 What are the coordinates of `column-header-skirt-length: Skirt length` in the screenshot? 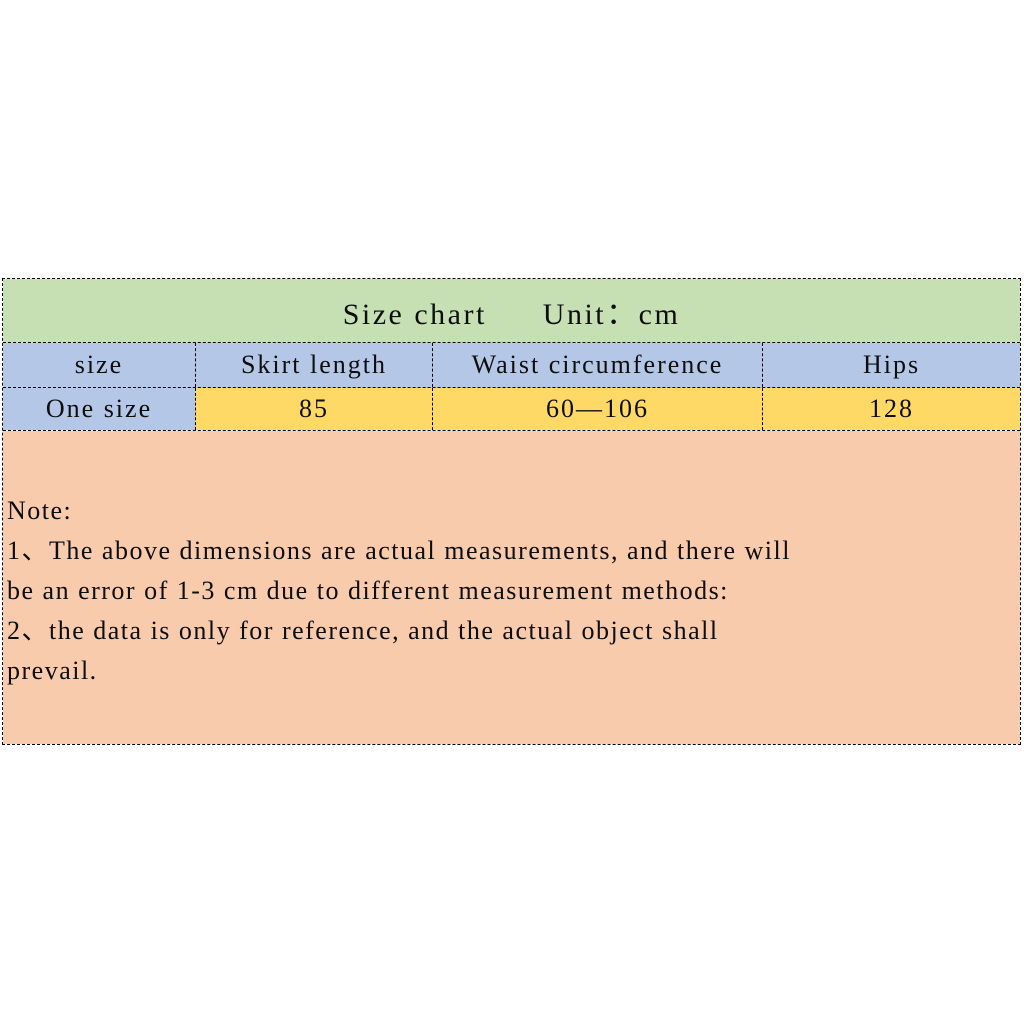 It's located at (313, 365).